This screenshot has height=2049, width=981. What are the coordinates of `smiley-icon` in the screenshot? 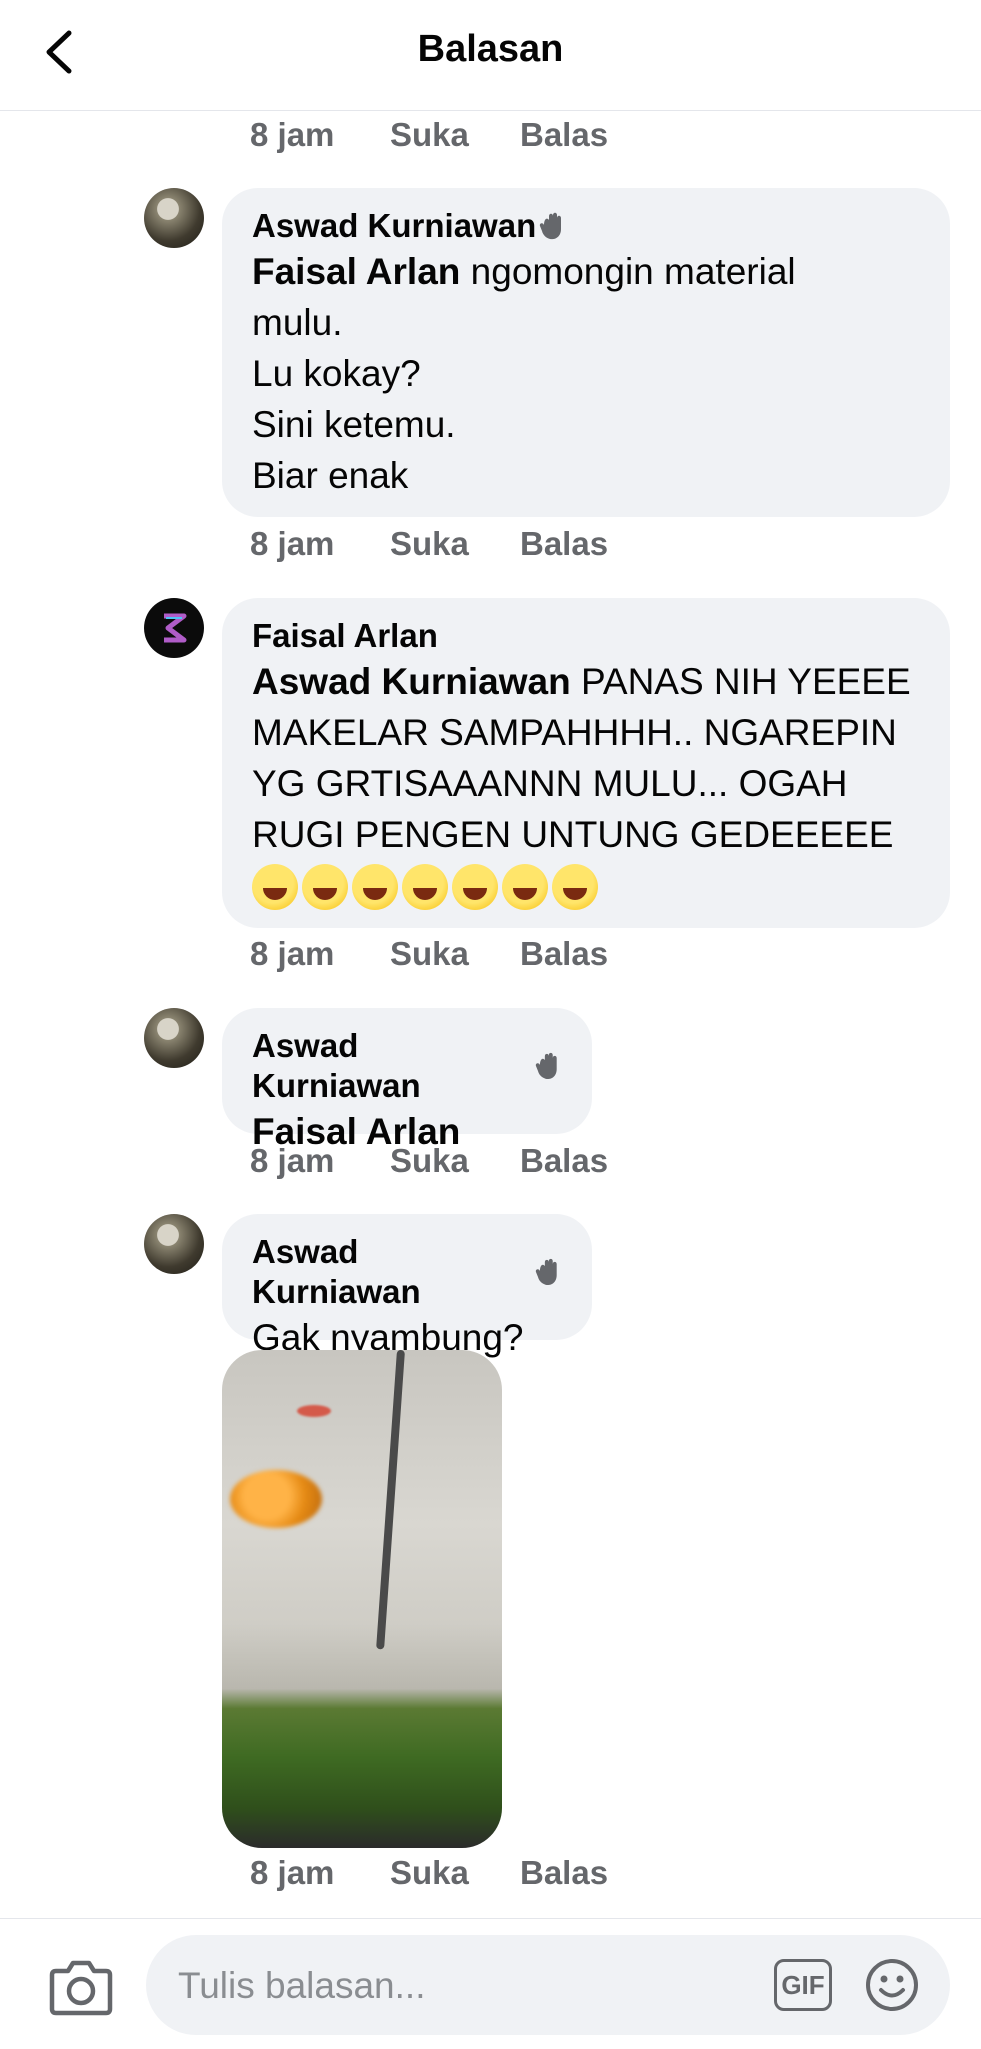 It's located at (892, 1985).